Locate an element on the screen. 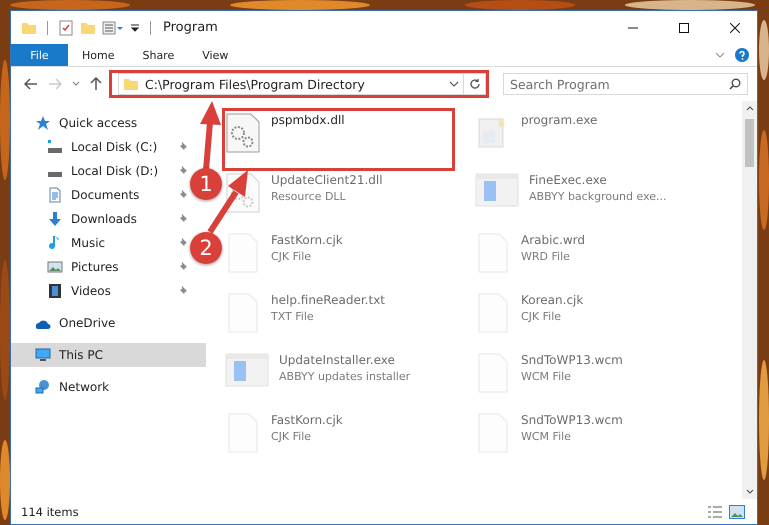 The height and width of the screenshot is (525, 769). address-field: C:\Program Files\Program Directory is located at coordinates (291, 84).